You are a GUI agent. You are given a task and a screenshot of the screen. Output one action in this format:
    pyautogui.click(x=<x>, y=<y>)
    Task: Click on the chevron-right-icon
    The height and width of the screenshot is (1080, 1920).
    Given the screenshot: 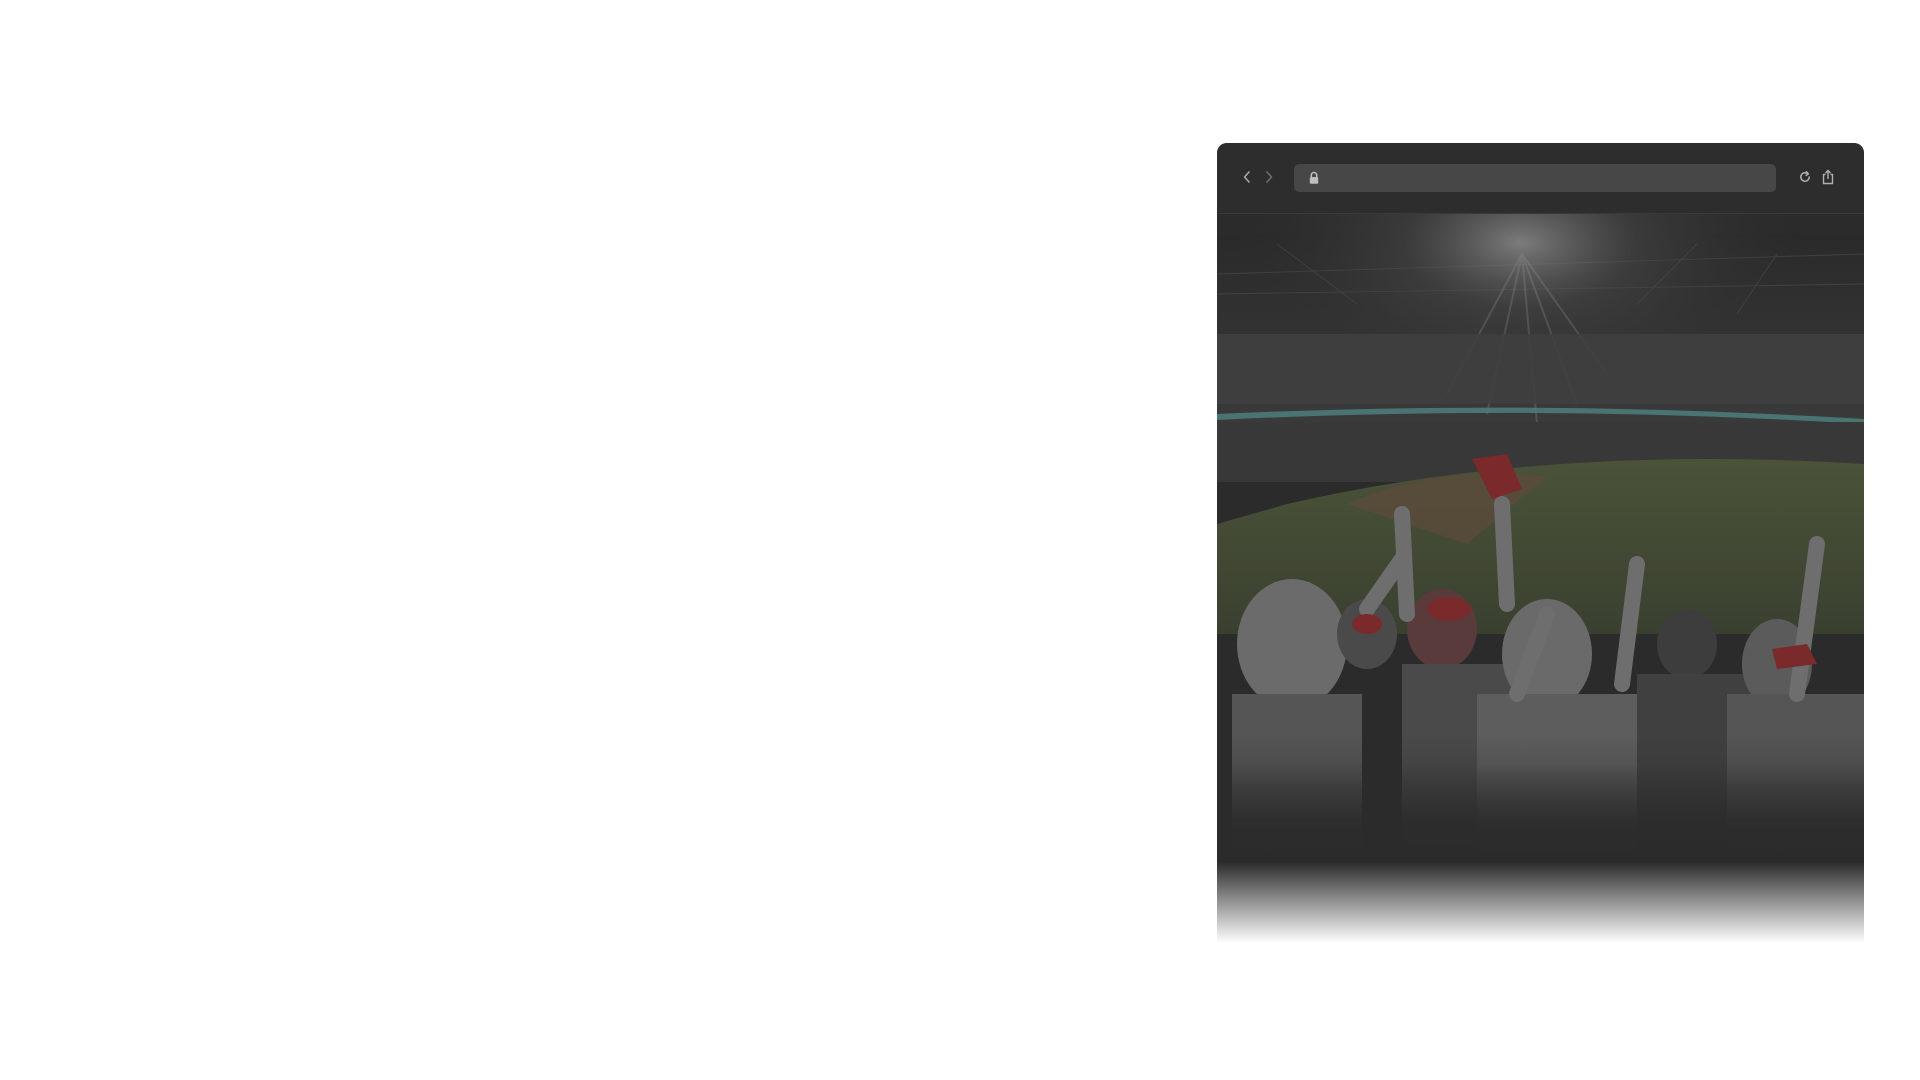 What is the action you would take?
    pyautogui.click(x=1269, y=177)
    